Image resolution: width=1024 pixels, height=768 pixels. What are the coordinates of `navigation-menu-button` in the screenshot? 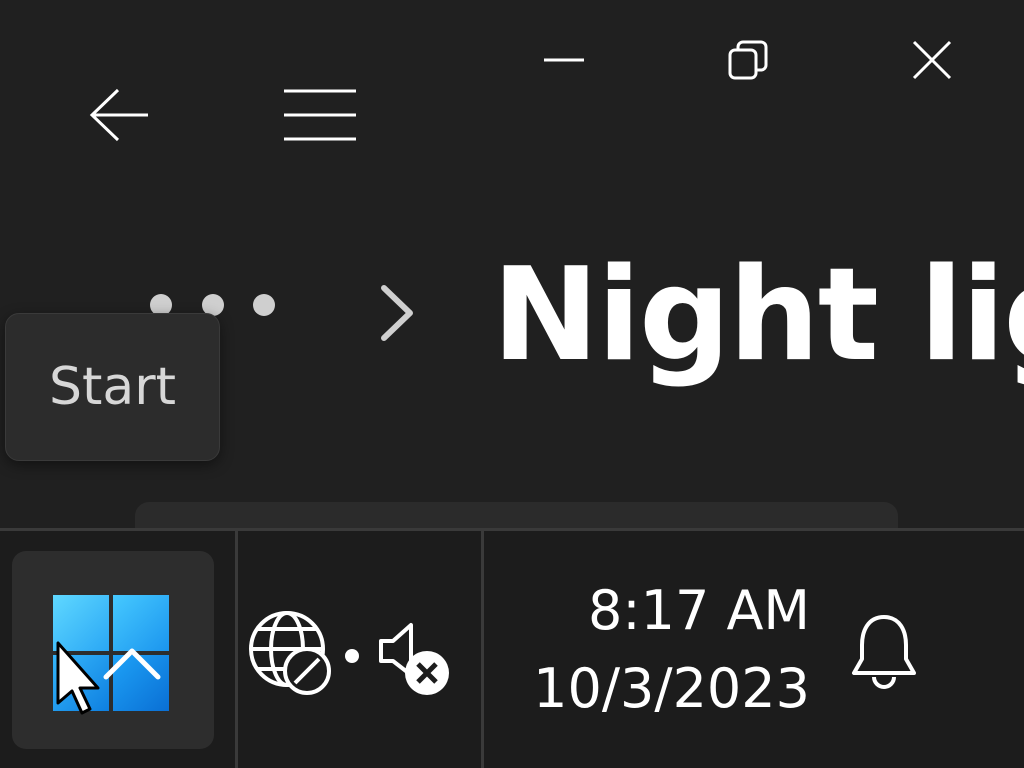 It's located at (320, 115).